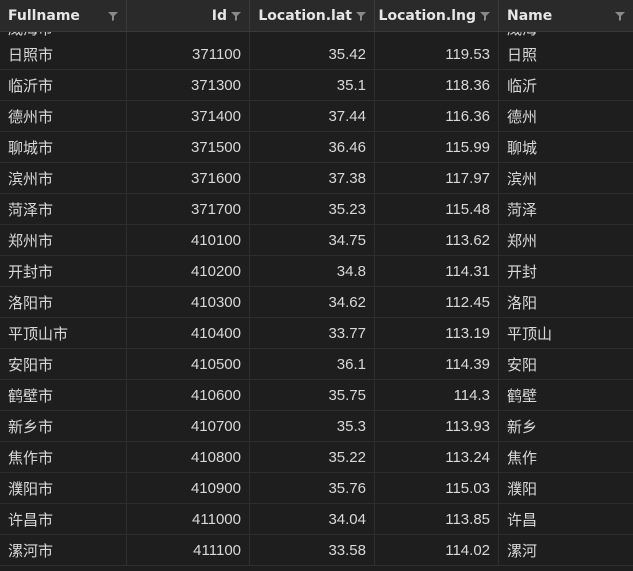  I want to click on table-row: 安阳市 410500 36.1 114.39 安阳, so click(316, 364).